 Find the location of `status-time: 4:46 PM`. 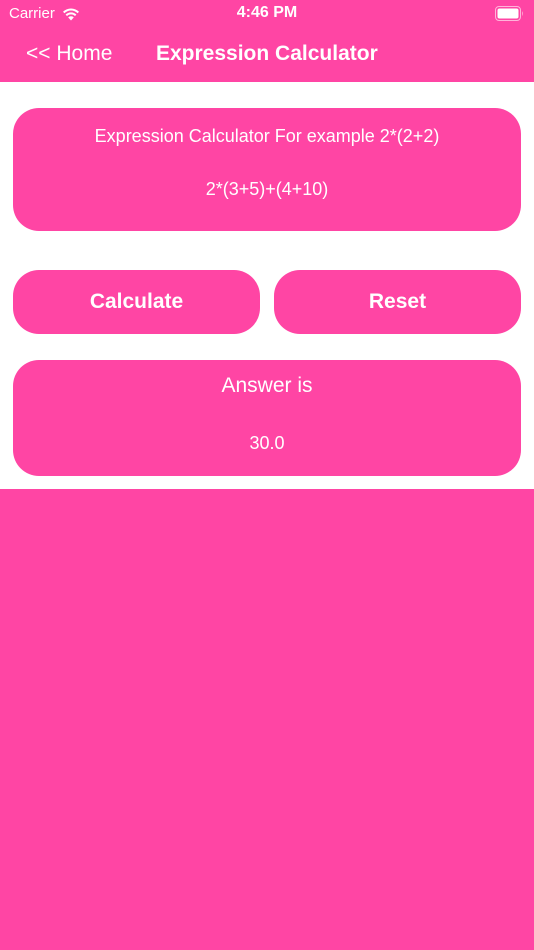

status-time: 4:46 PM is located at coordinates (267, 12).